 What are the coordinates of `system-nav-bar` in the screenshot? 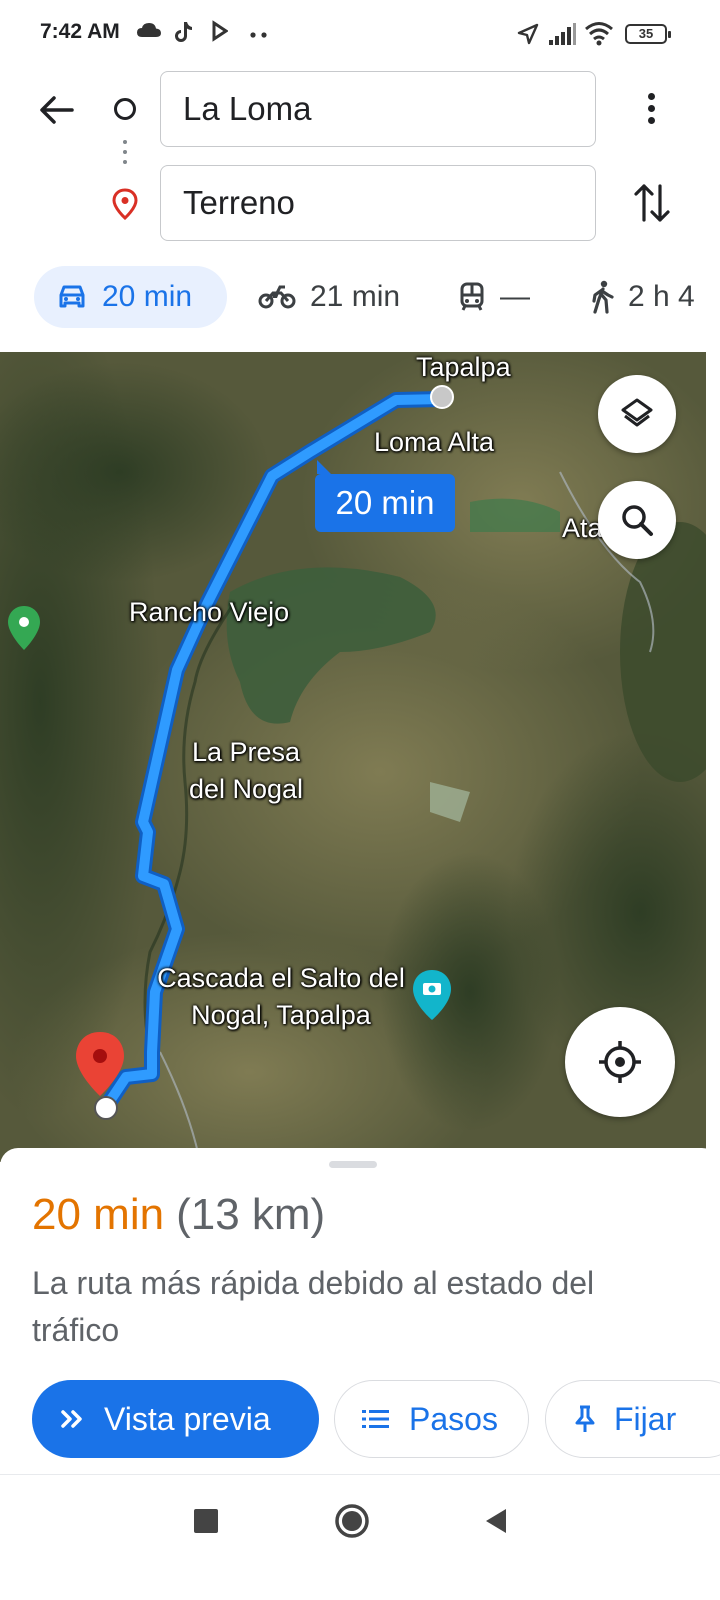 It's located at (360, 1537).